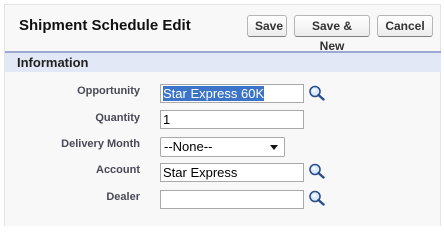  I want to click on delivery-month-value: --None--, so click(188, 146).